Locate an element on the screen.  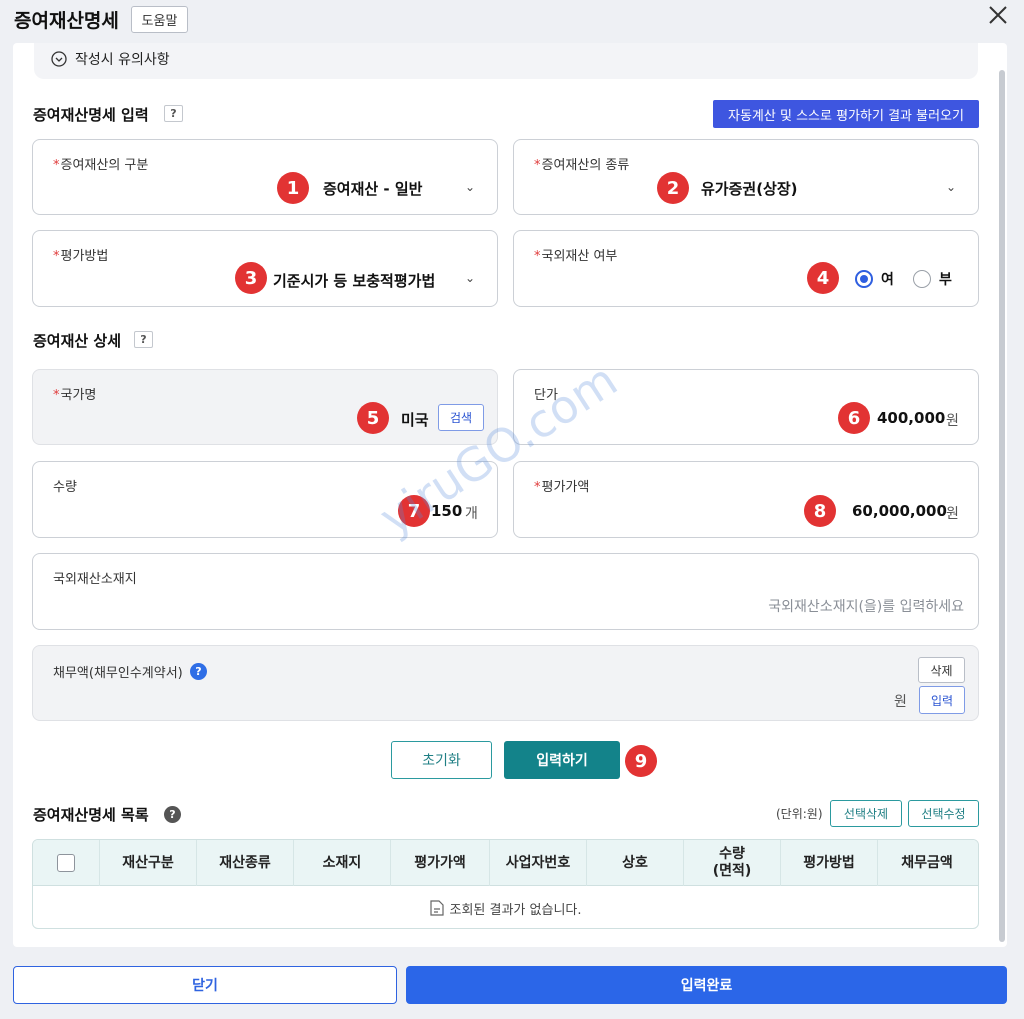
col-header: 수량 (면적) is located at coordinates (732, 863).